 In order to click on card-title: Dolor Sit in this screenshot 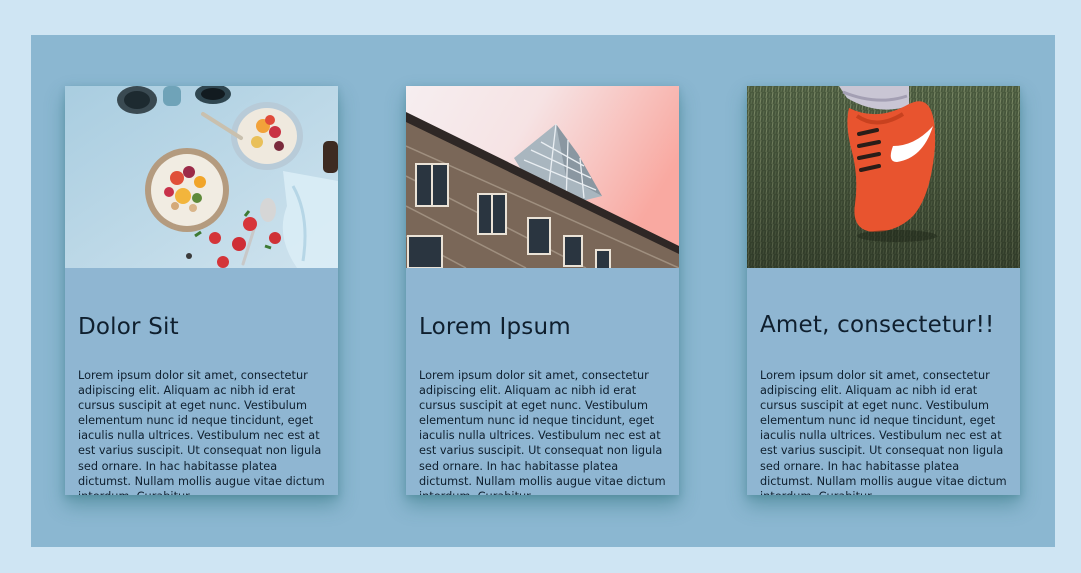, I will do `click(128, 327)`.